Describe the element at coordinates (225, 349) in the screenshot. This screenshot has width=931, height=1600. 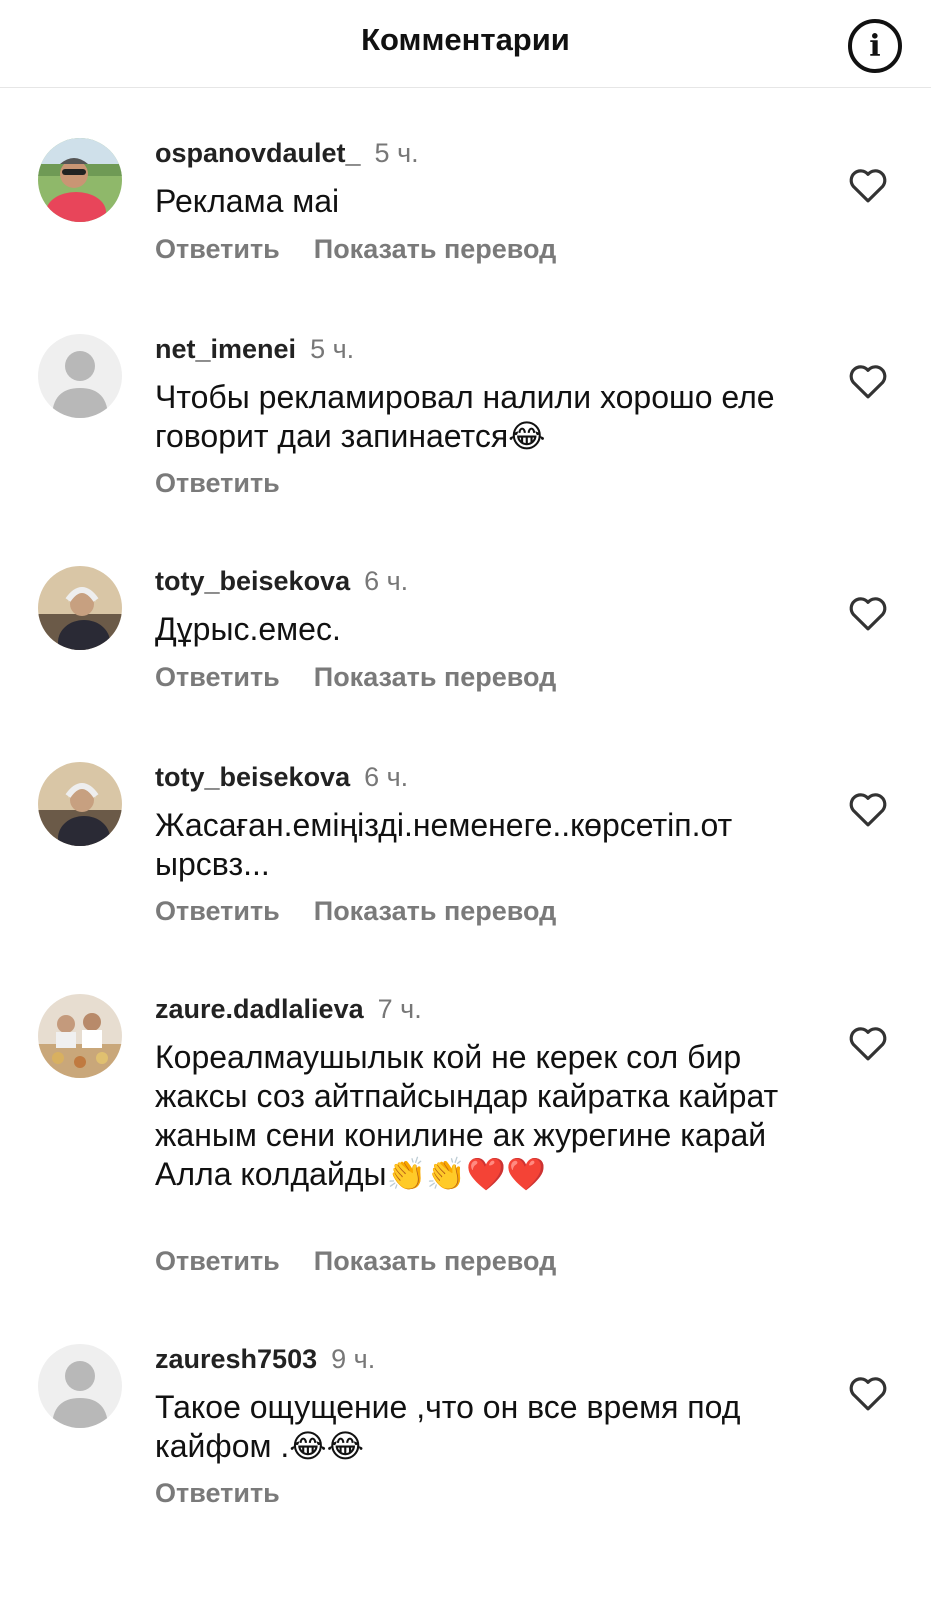
I see `comment-username: net_imenei` at that location.